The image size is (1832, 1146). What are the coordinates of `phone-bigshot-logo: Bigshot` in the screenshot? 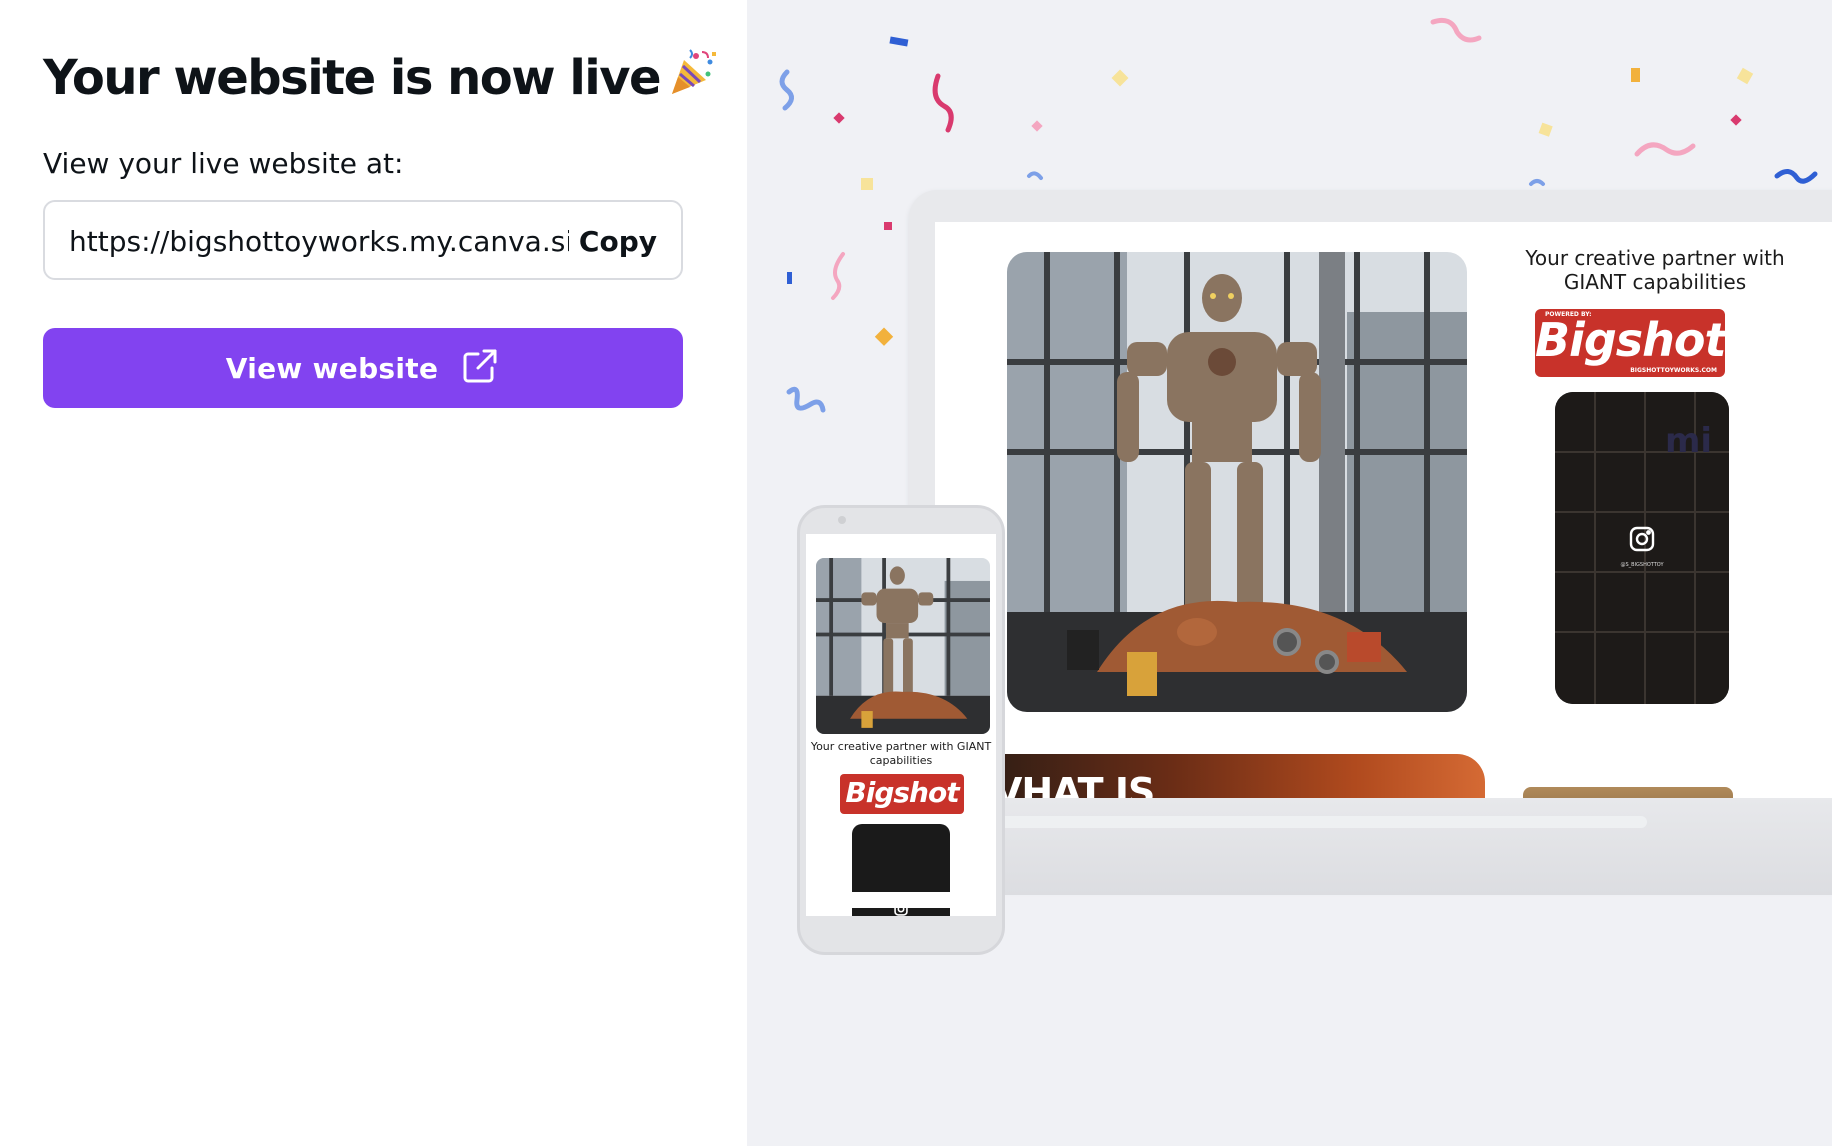 It's located at (902, 794).